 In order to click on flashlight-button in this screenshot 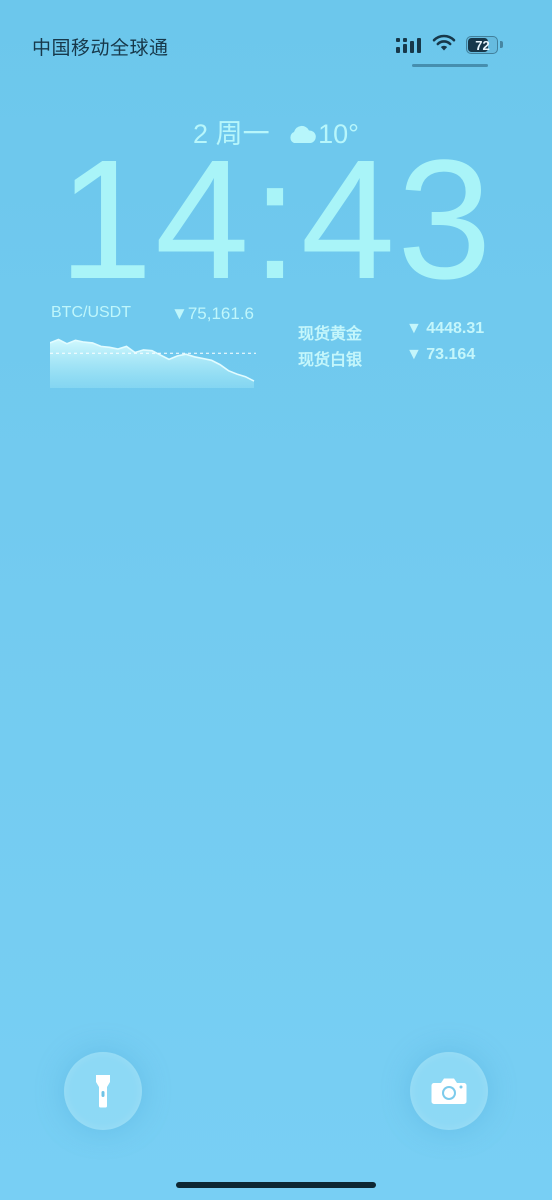, I will do `click(103, 1091)`.